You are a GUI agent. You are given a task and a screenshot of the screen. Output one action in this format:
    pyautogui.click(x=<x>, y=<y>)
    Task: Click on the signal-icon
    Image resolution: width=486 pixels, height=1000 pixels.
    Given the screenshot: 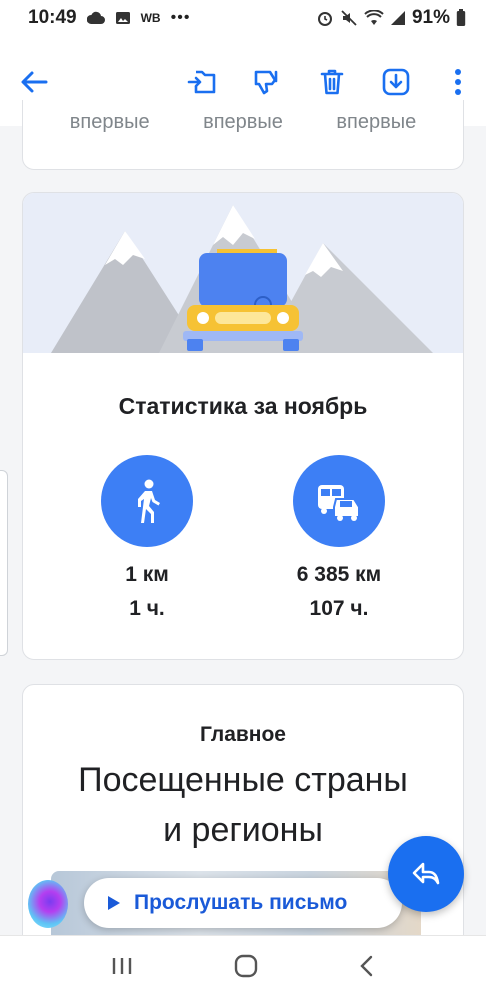 What is the action you would take?
    pyautogui.click(x=398, y=18)
    